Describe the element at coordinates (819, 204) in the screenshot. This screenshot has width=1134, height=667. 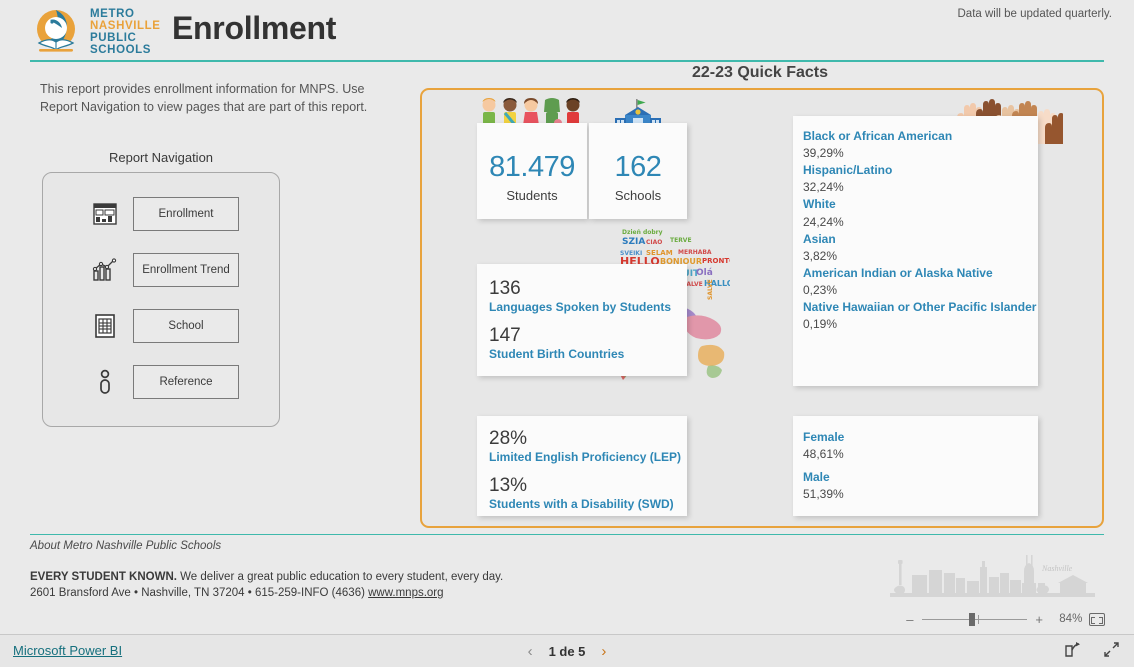
I see `race-name: White` at that location.